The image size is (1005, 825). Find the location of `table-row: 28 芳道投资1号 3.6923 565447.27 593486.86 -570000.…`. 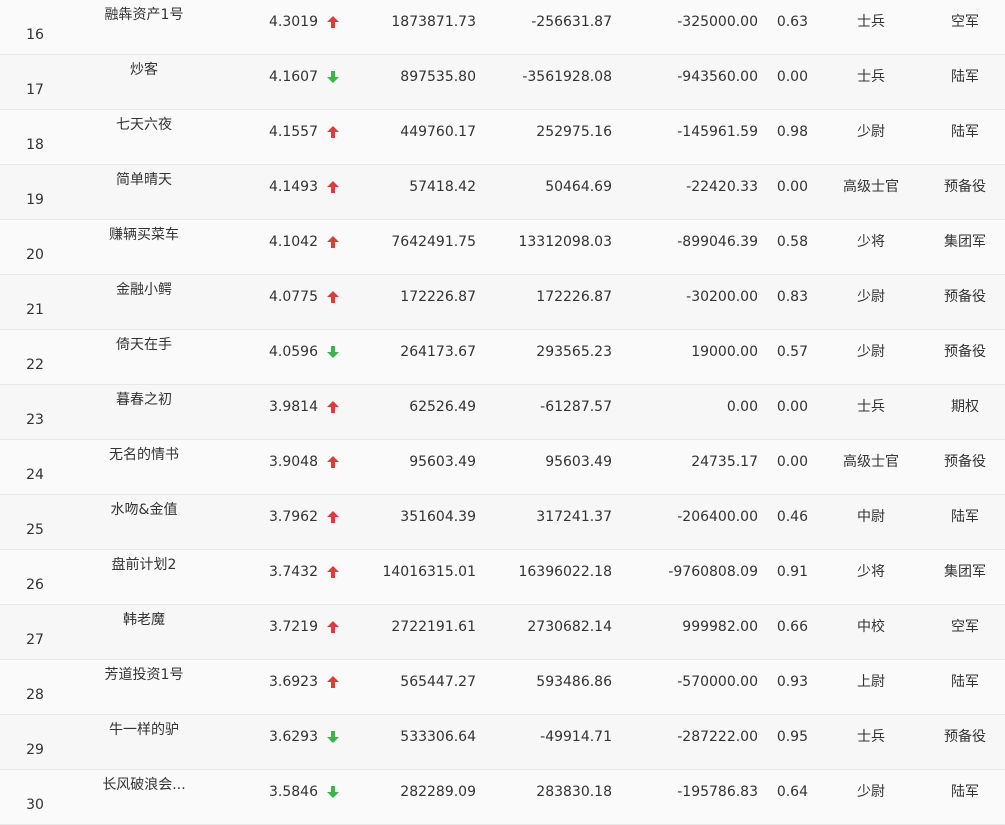

table-row: 28 芳道投资1号 3.6923 565447.27 593486.86 -570000.… is located at coordinates (502, 687).